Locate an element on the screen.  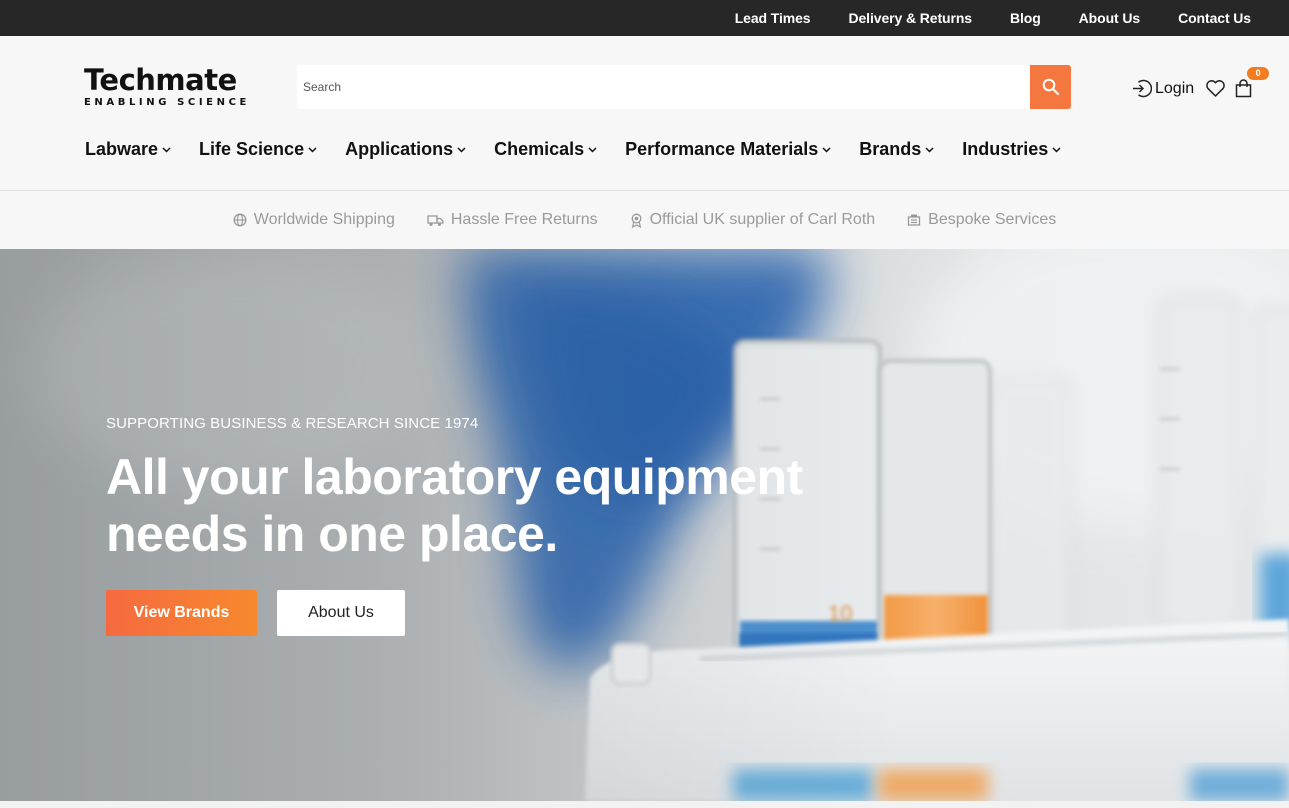
truck-icon is located at coordinates (435, 220).